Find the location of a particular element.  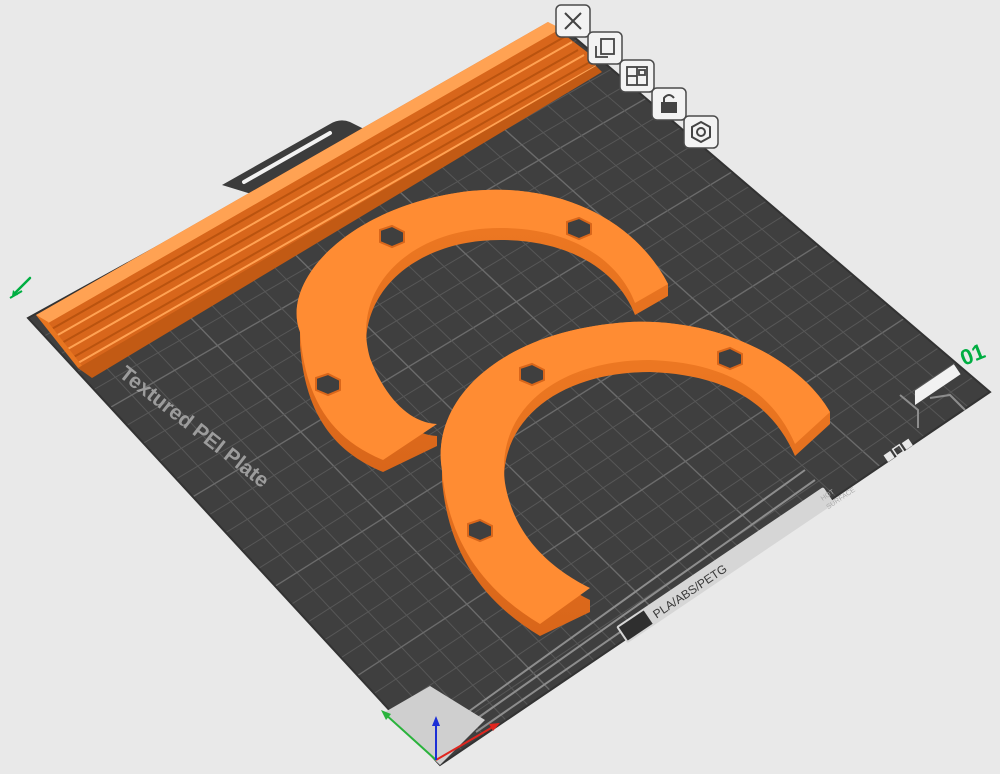

pencil-icon is located at coordinates (20, 287).